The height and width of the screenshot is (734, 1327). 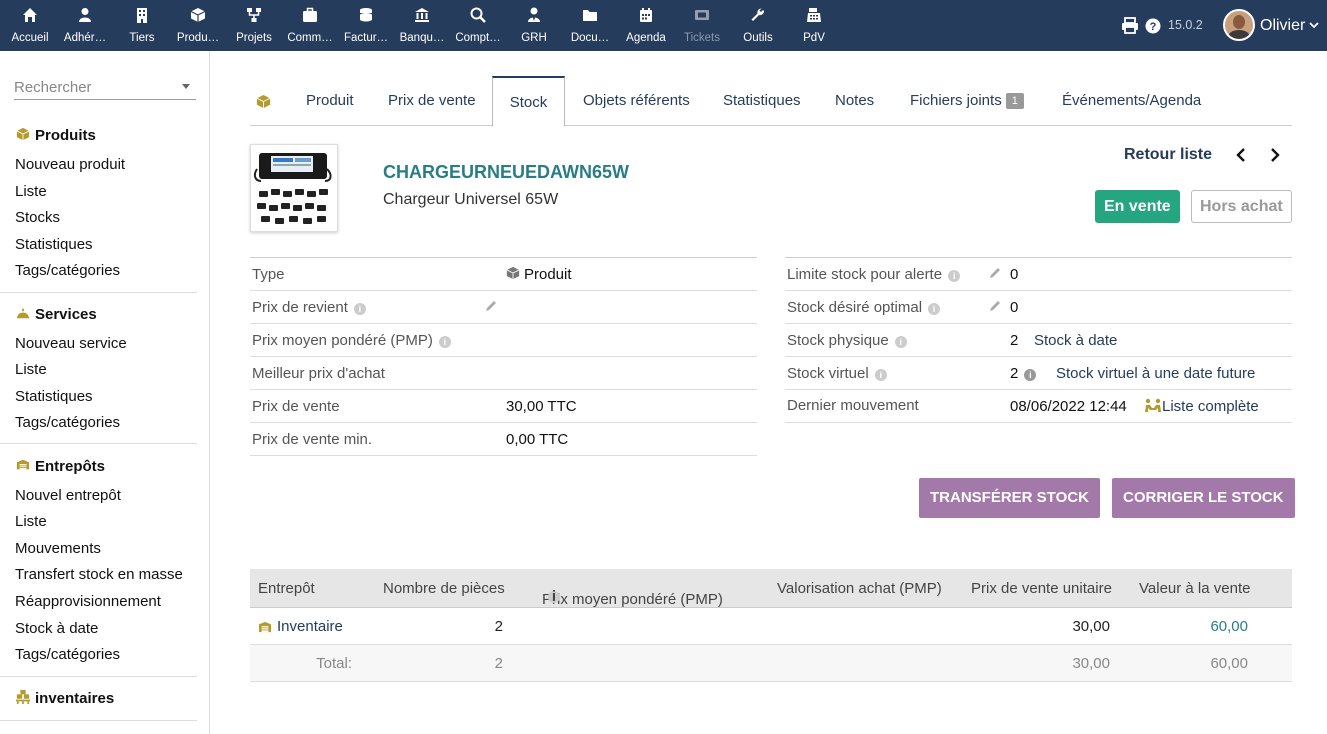 What do you see at coordinates (1009, 498) in the screenshot?
I see `transfer-stock-button: TRANSFÉRER STOCK` at bounding box center [1009, 498].